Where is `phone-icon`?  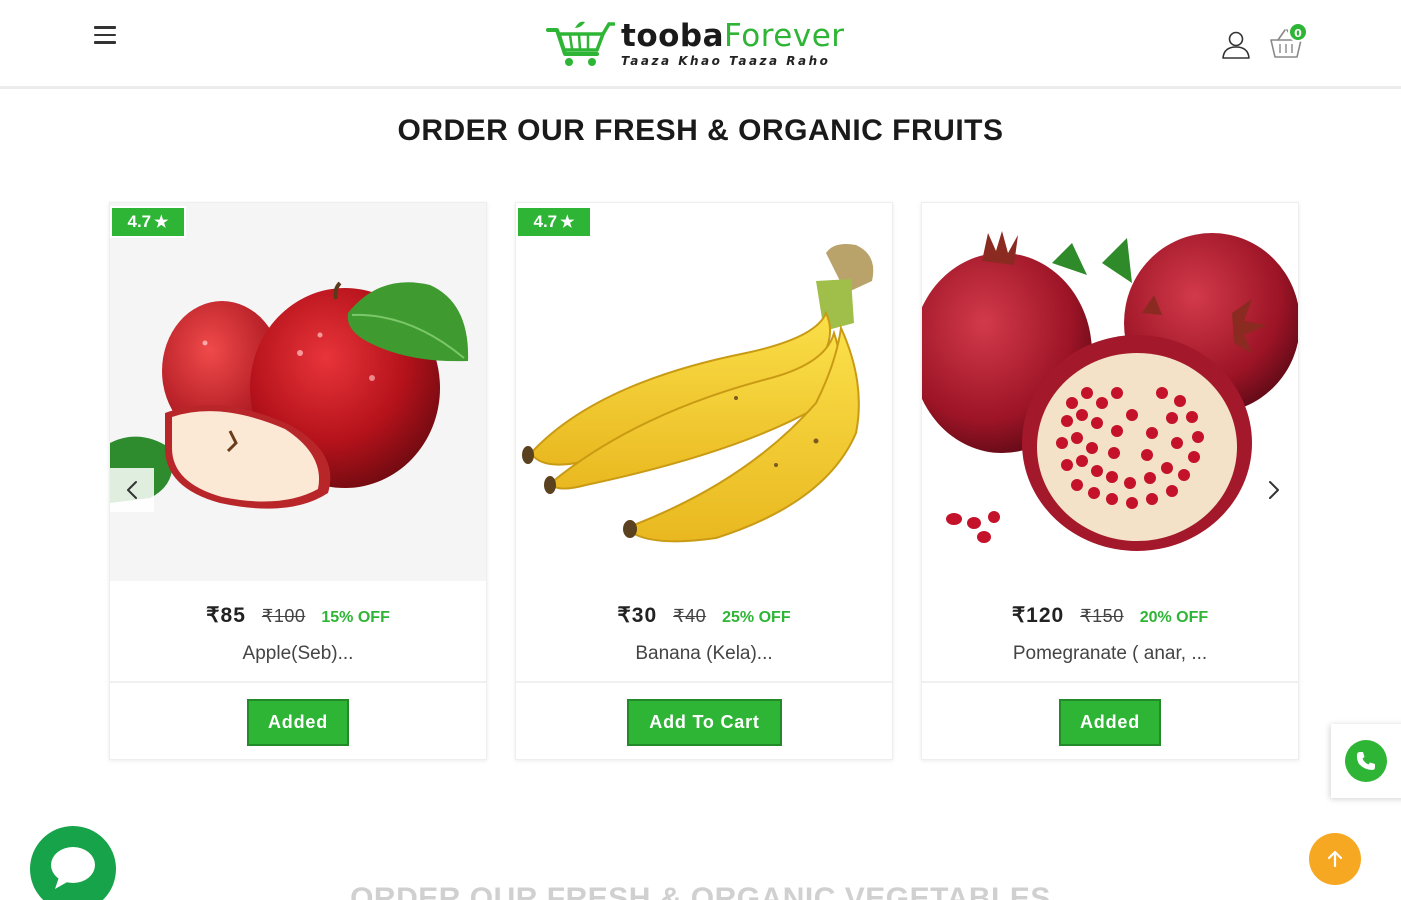
phone-icon is located at coordinates (1366, 761).